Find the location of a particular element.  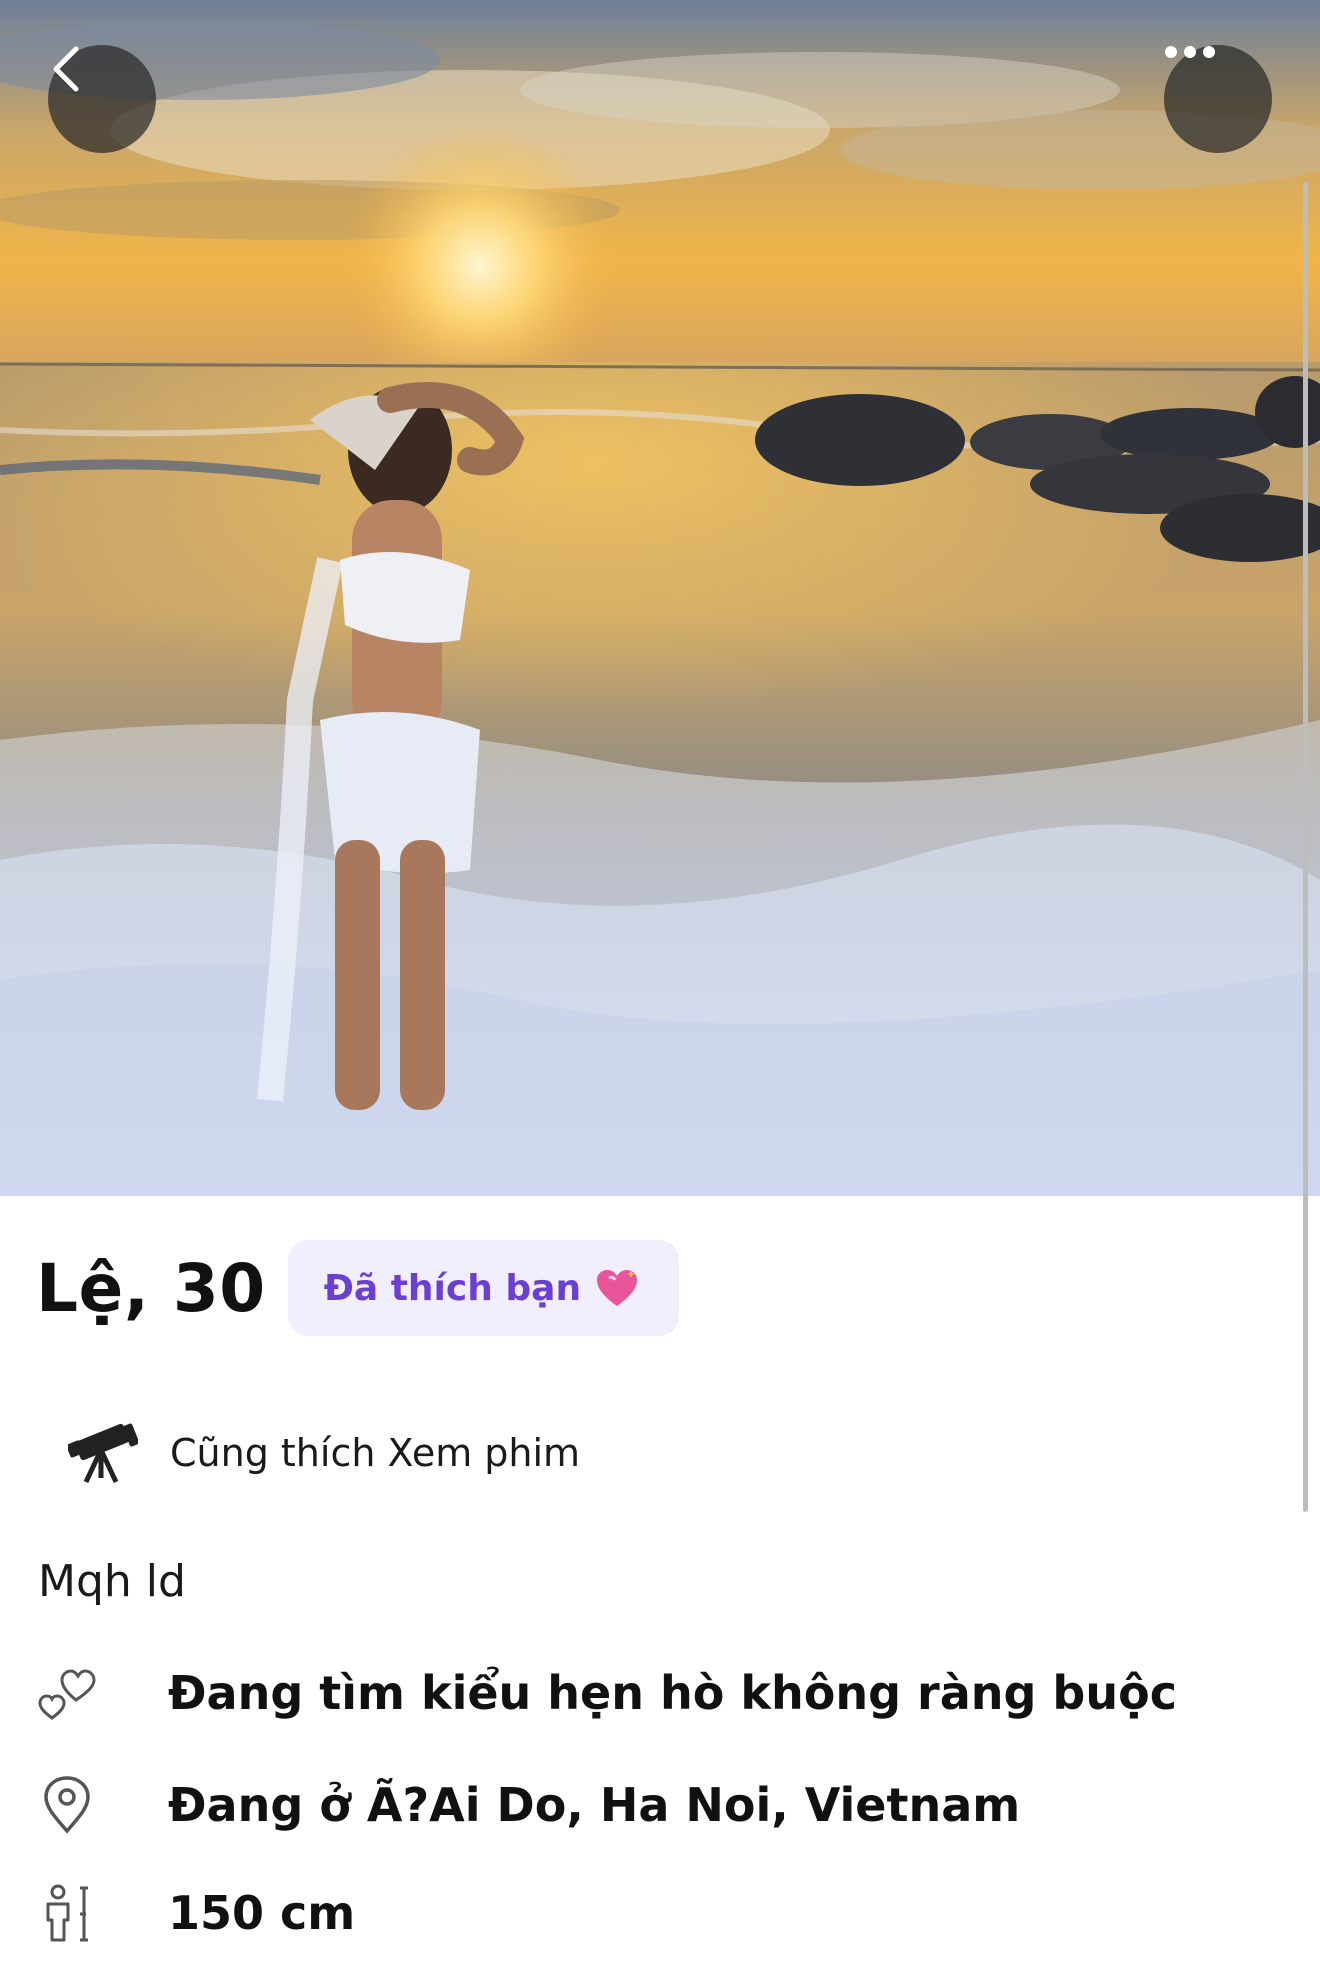

common-interest-row: Cũng thích Xem phim is located at coordinates (324, 1453).